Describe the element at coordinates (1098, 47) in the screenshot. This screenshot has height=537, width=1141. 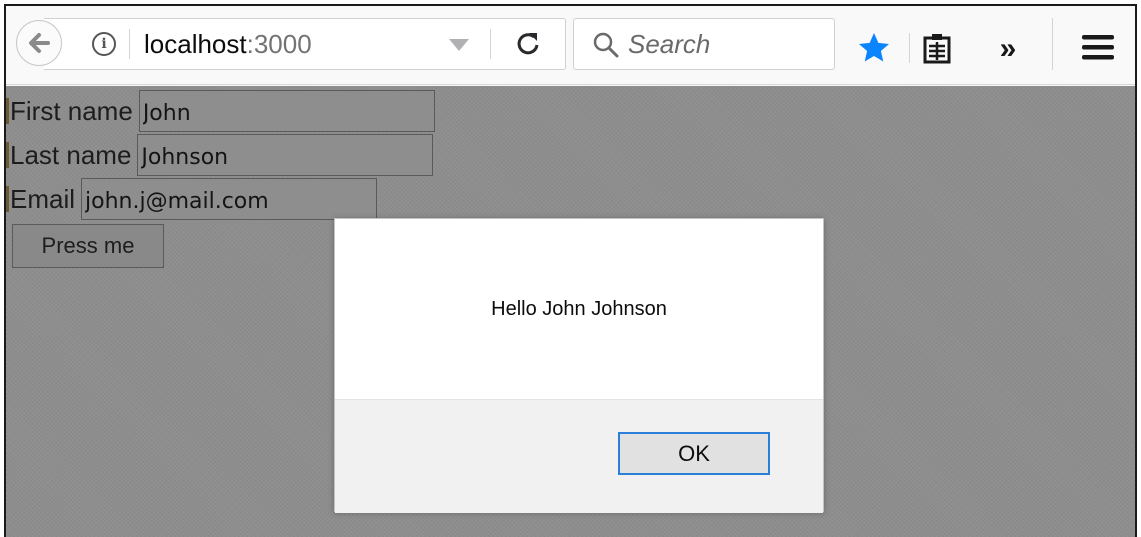
I see `hamburger-menu-icon` at that location.